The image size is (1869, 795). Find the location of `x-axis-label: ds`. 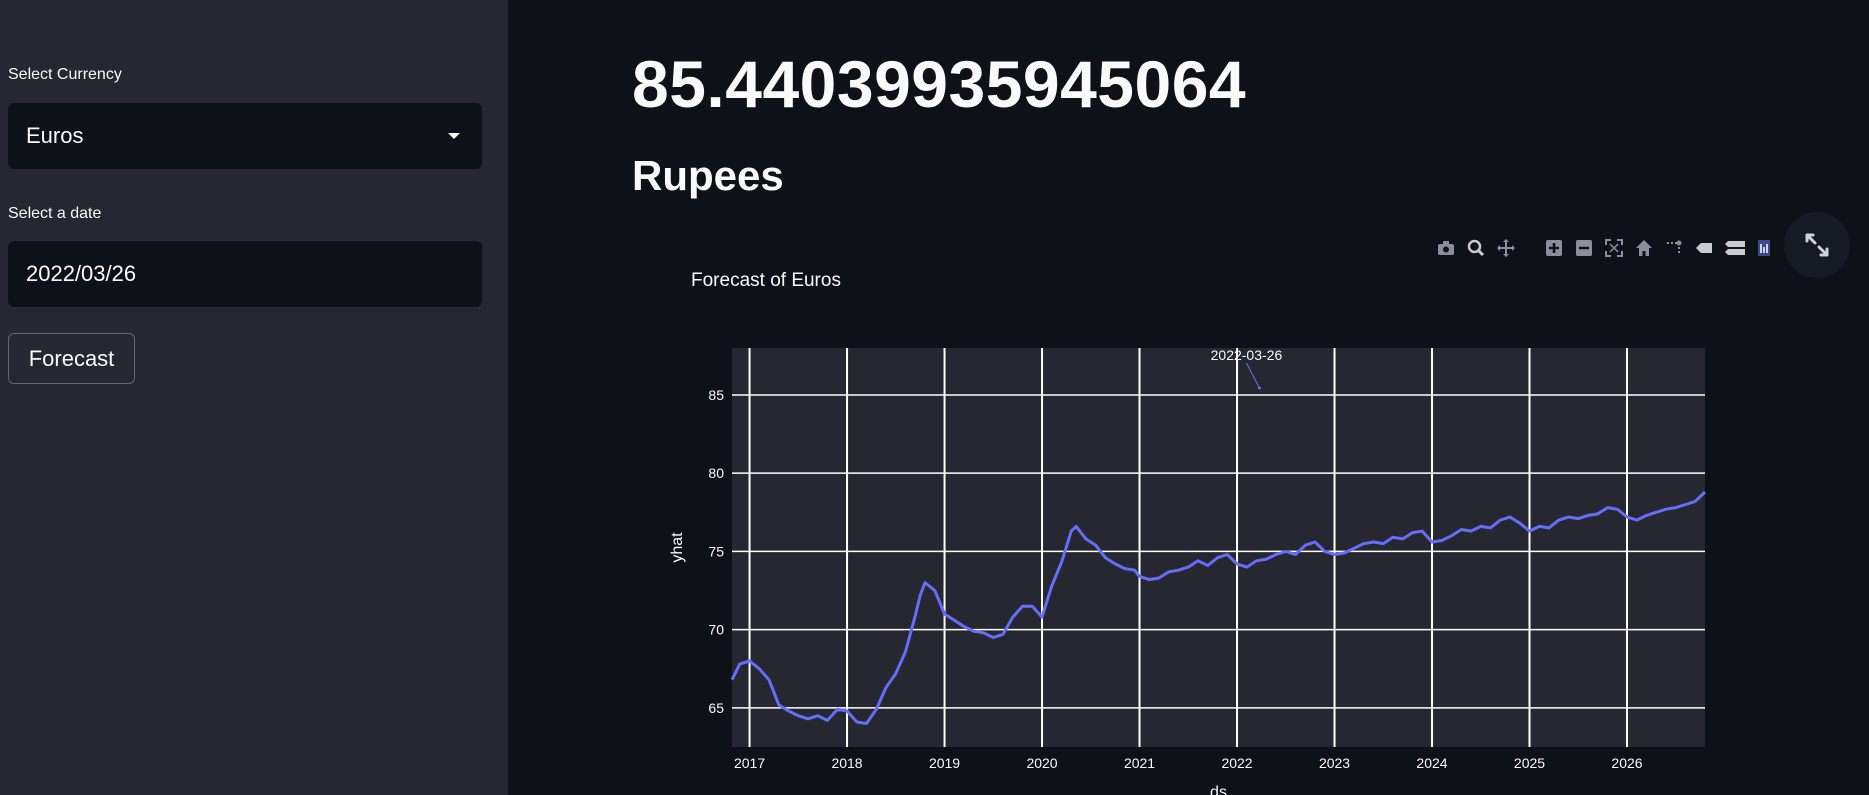

x-axis-label: ds is located at coordinates (1218, 789).